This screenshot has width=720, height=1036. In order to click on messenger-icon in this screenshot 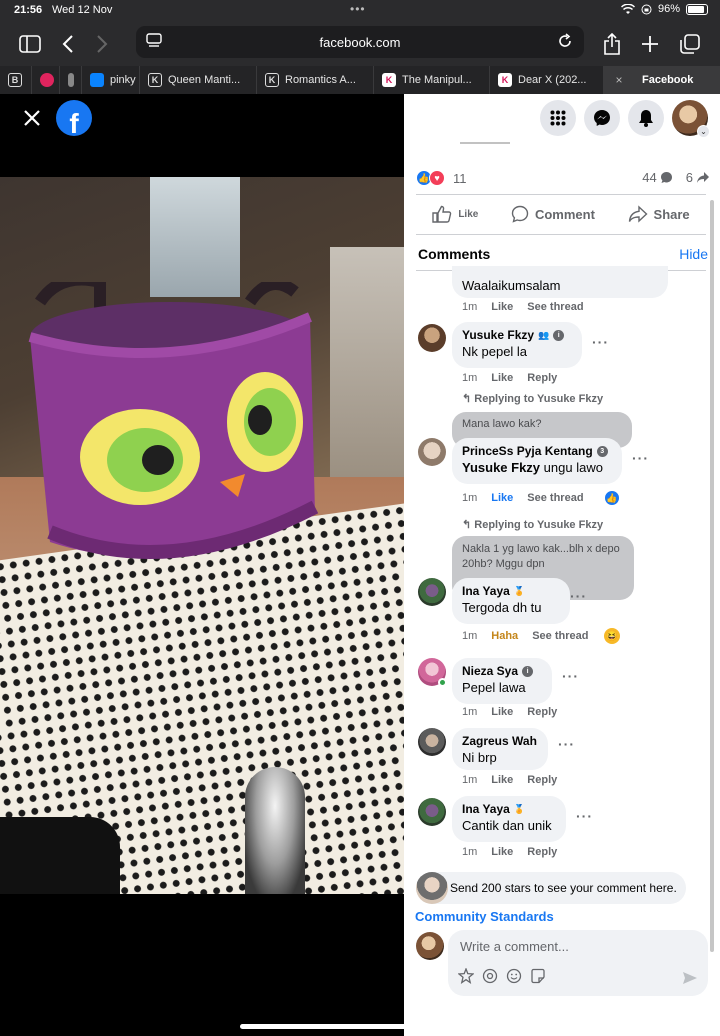, I will do `click(602, 118)`.